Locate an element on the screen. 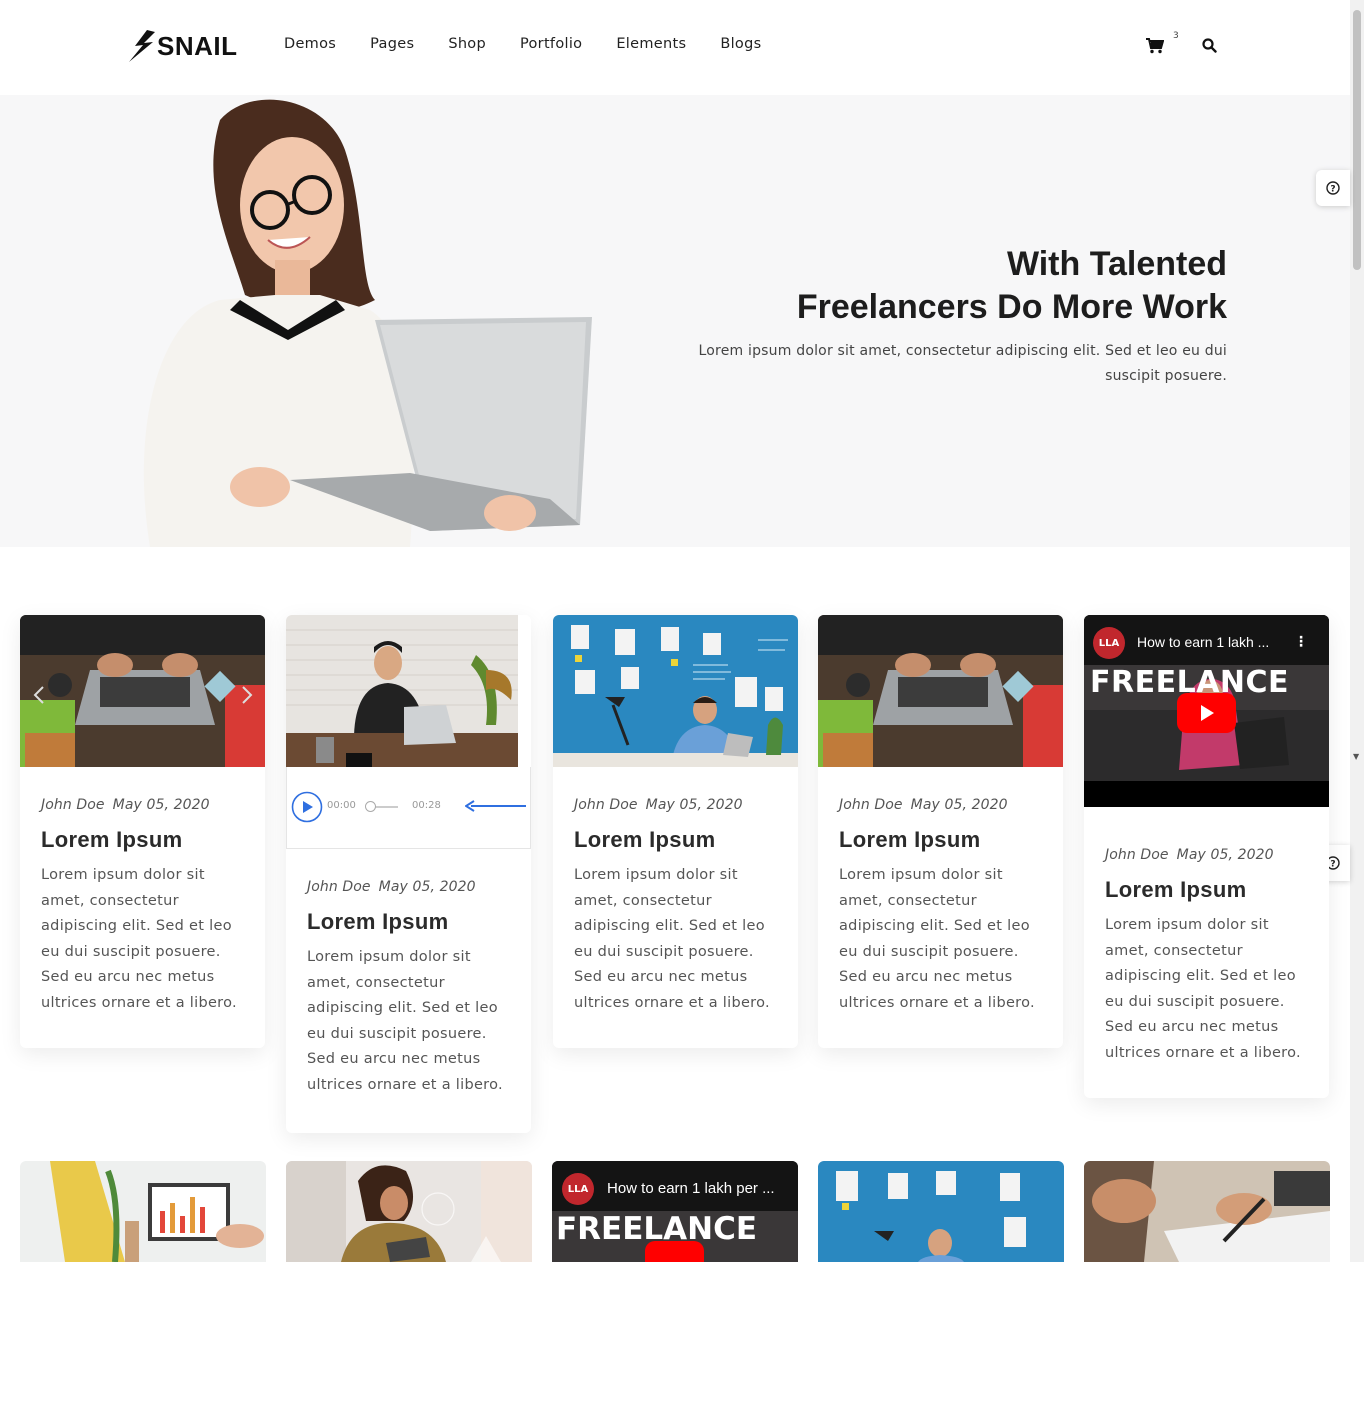  cart-button is located at coordinates (1155, 48).